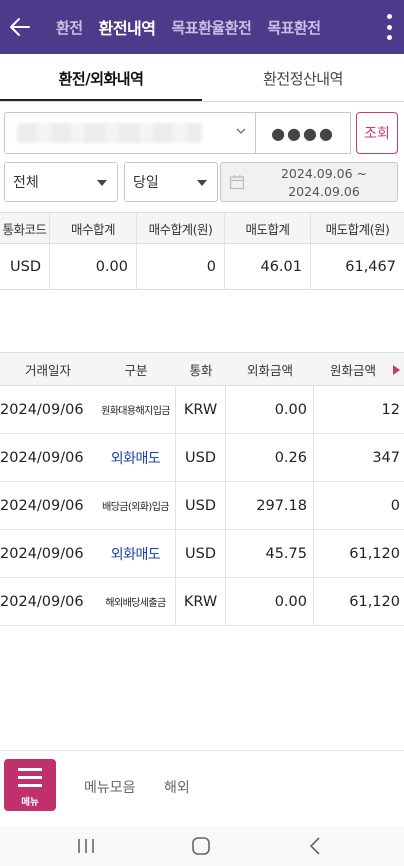  What do you see at coordinates (47, 370) in the screenshot?
I see `tx-header-date: 거래일자` at bounding box center [47, 370].